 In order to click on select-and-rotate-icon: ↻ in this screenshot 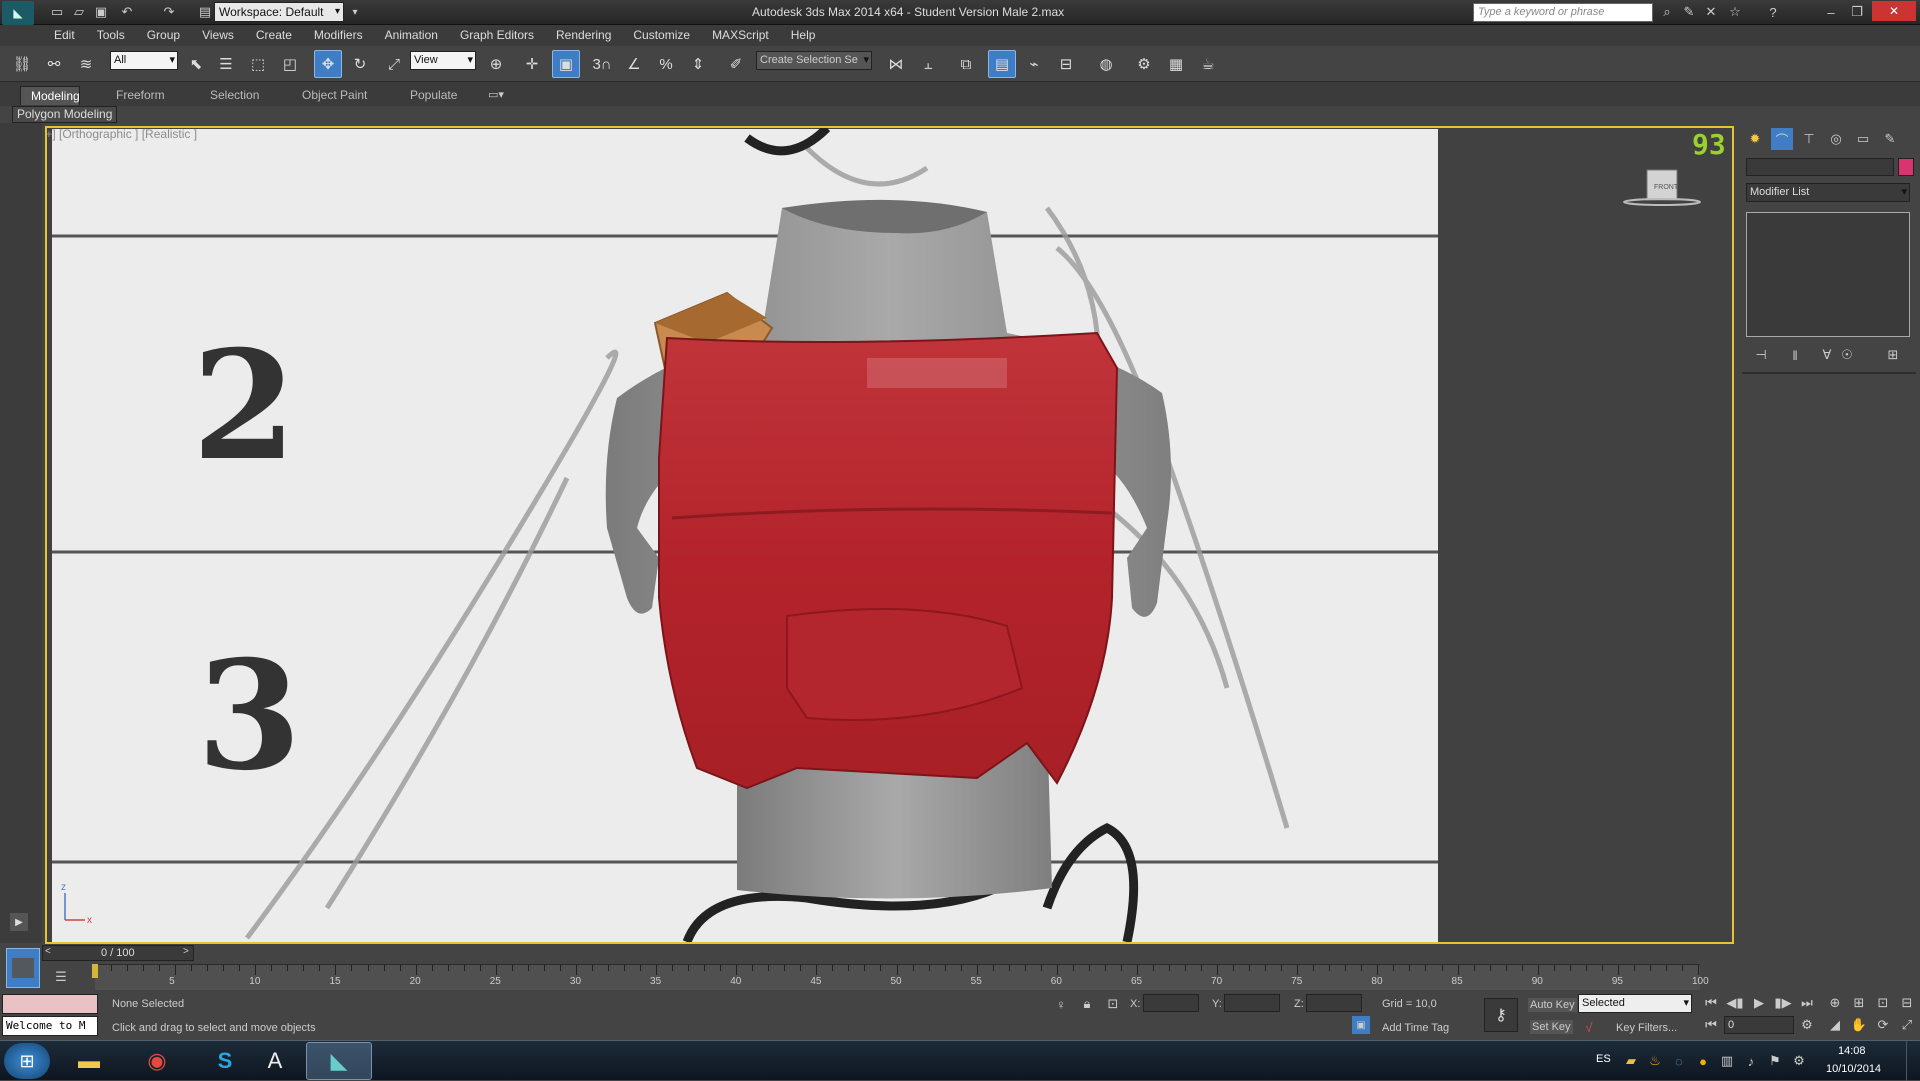, I will do `click(360, 64)`.